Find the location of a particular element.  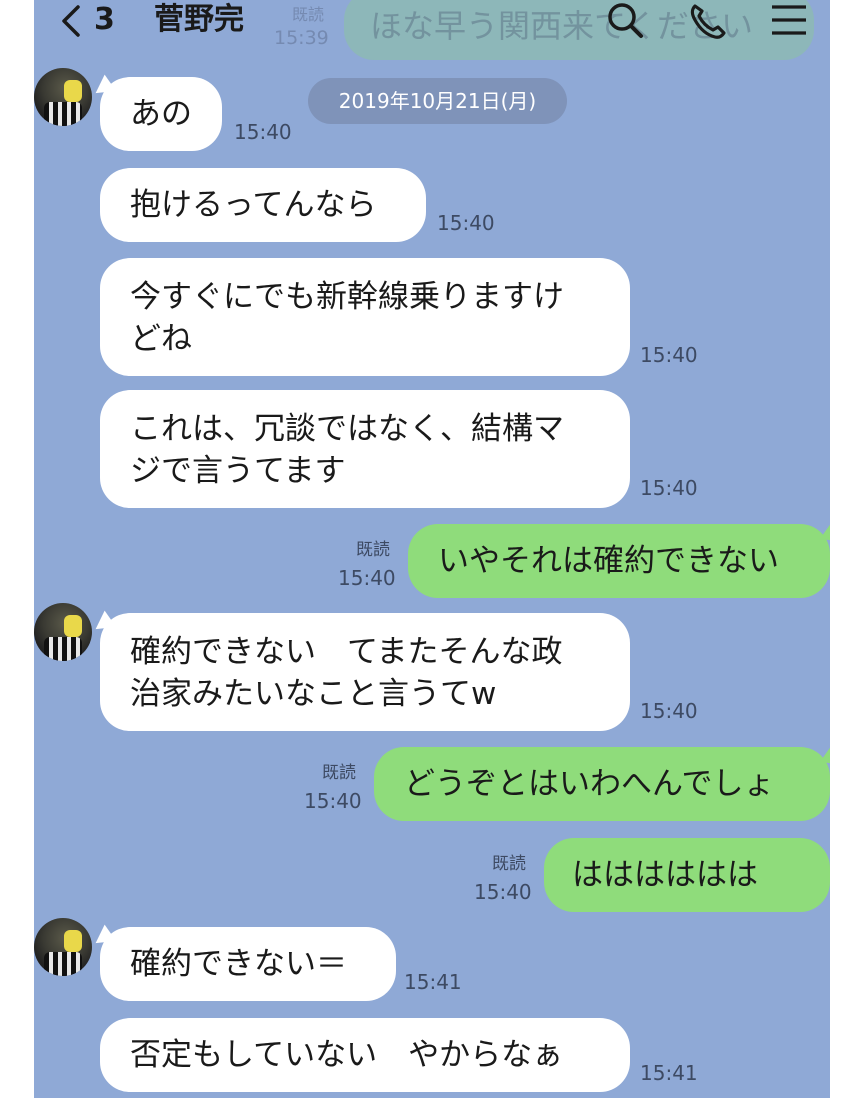

chat-header: 3 菅野完 既読 15:39 ほな早う関西来てください is located at coordinates (432, 30).